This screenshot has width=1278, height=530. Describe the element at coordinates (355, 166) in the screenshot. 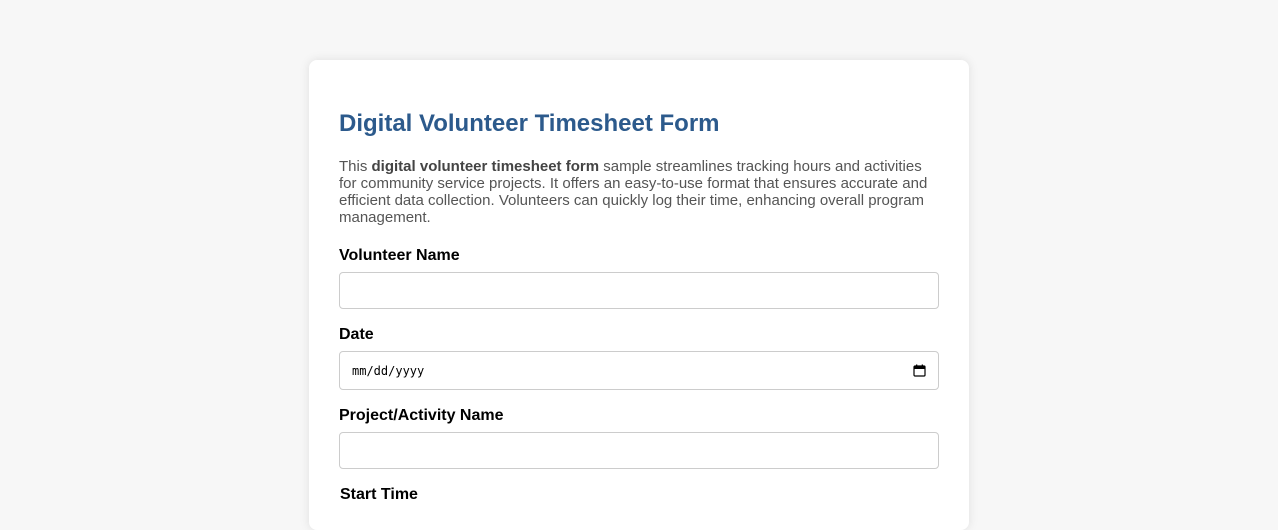

I see `description-prefix: This` at that location.